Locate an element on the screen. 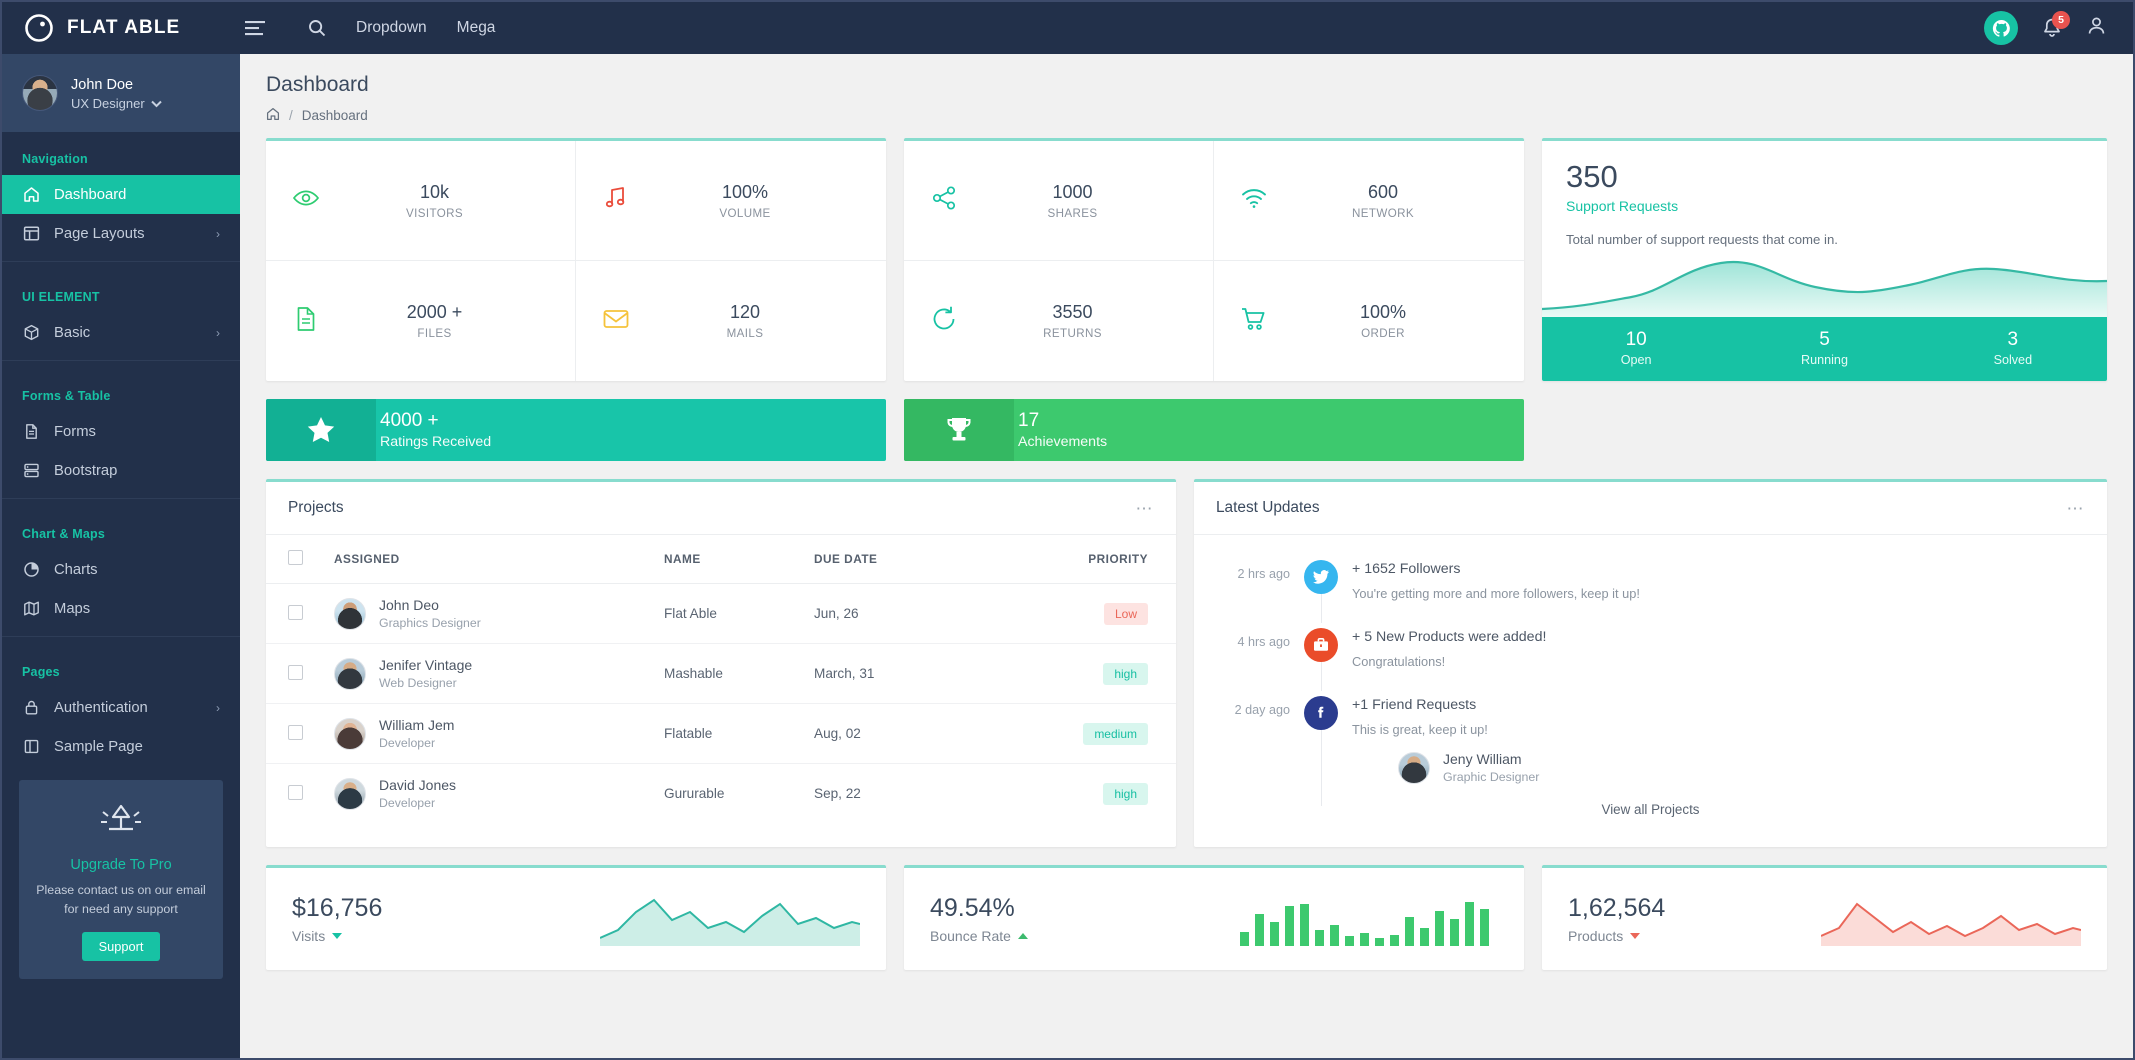  select-all-checkbox is located at coordinates (295, 558).